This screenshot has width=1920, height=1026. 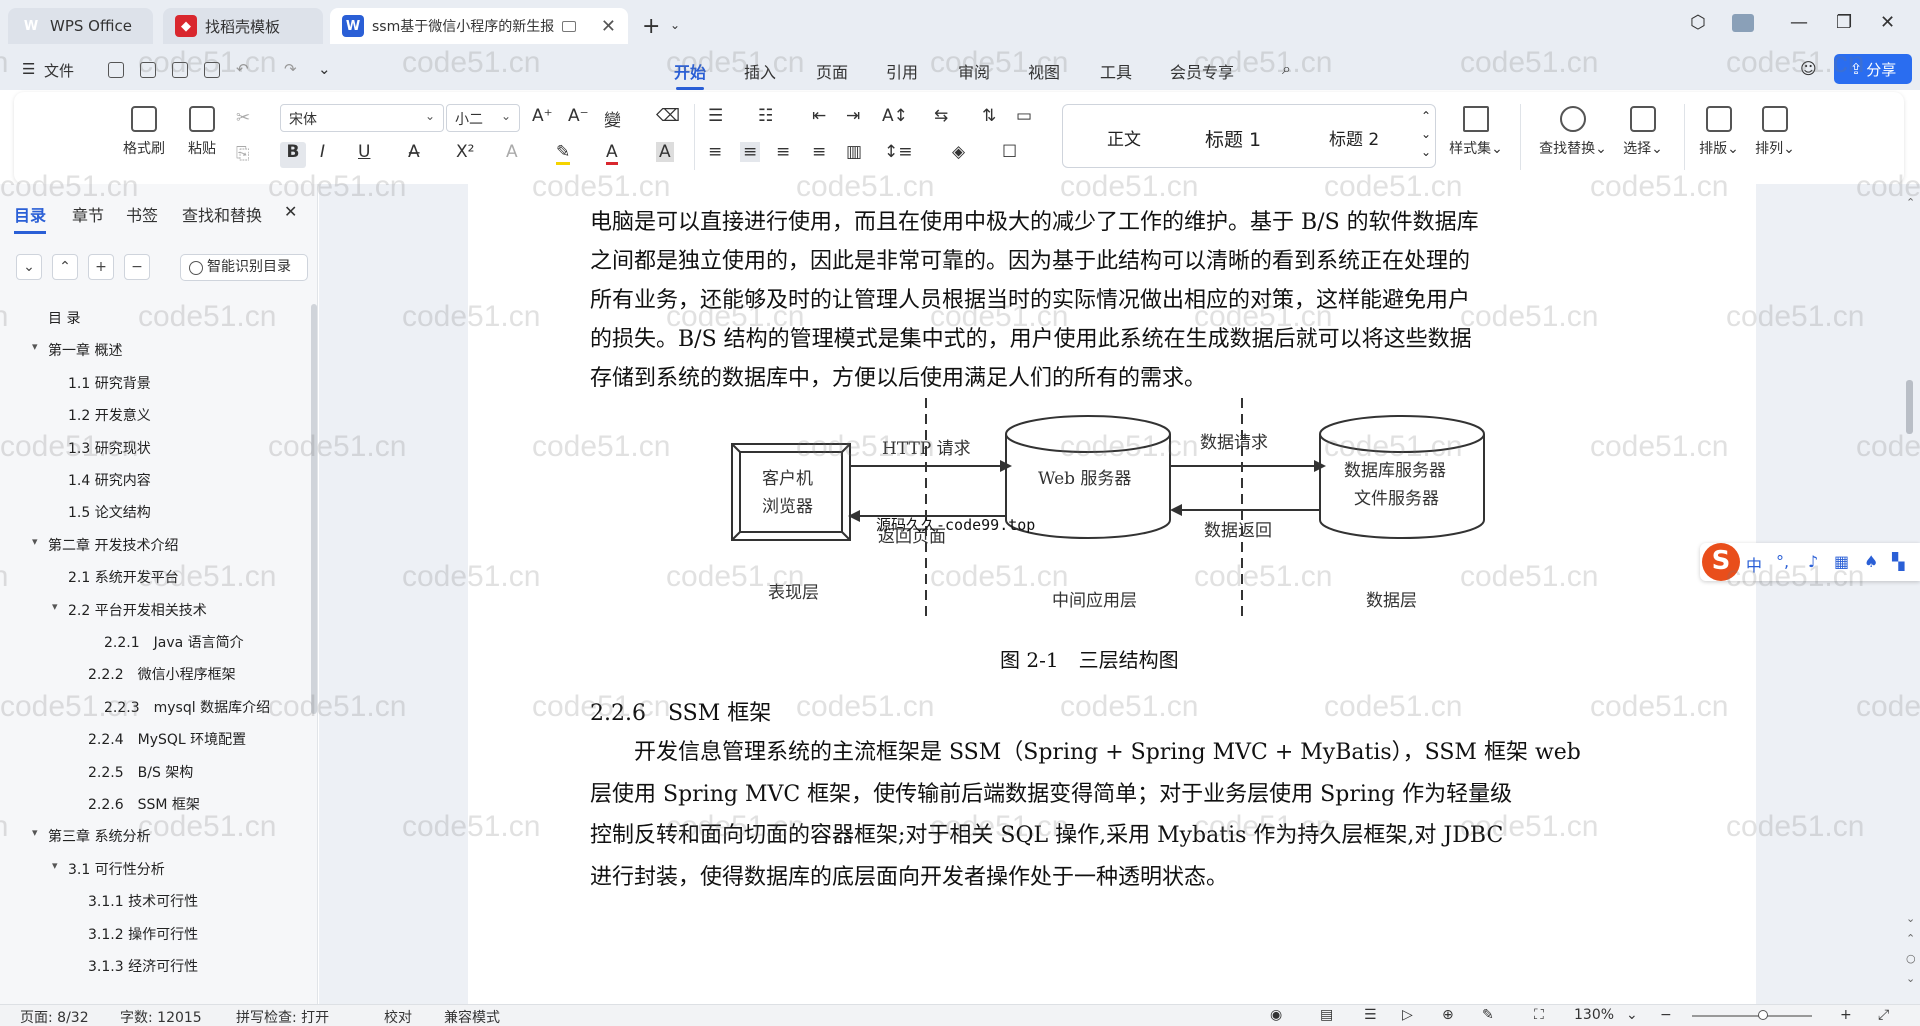 I want to click on toc-item: ▾ 第三章 系统分析, so click(x=91, y=836).